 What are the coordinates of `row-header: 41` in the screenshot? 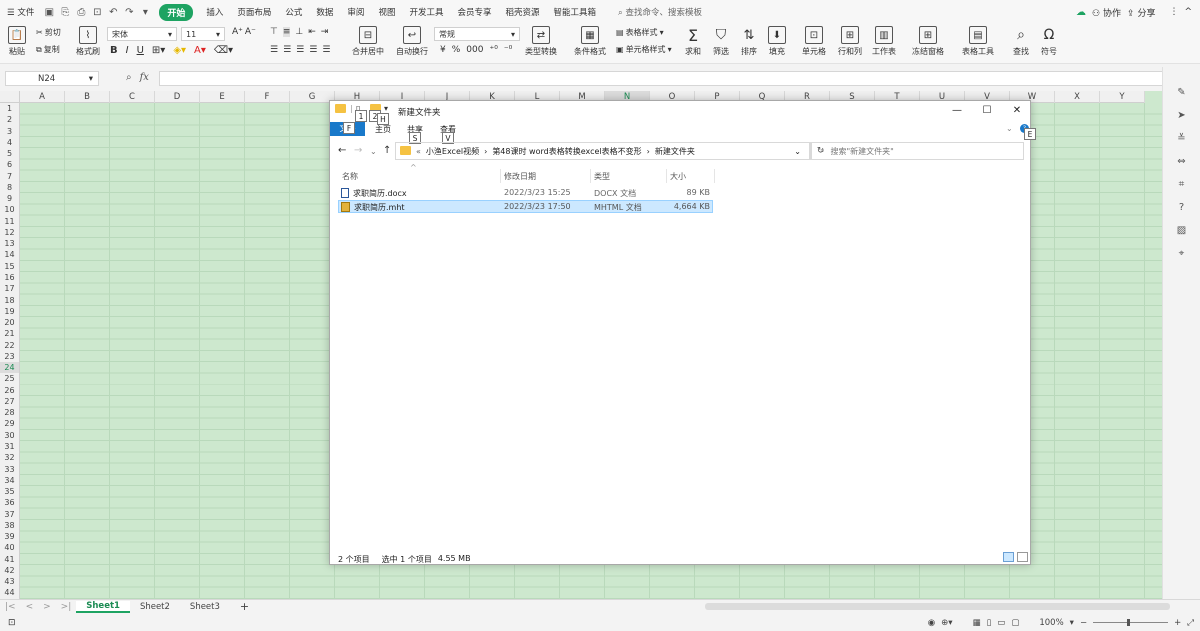 It's located at (9, 559).